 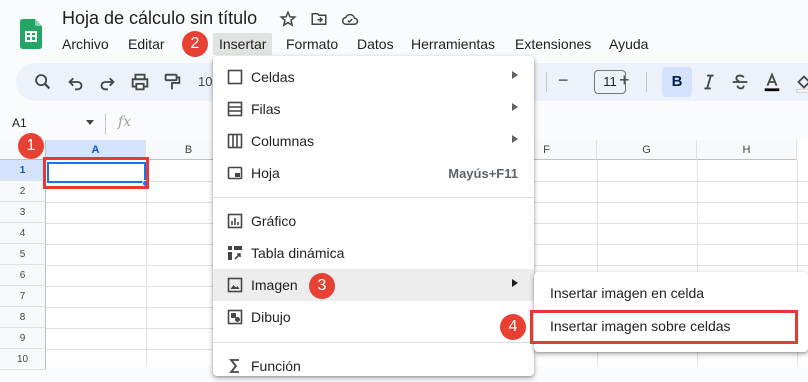 What do you see at coordinates (274, 221) in the screenshot?
I see `menu-item-label: Gráfico` at bounding box center [274, 221].